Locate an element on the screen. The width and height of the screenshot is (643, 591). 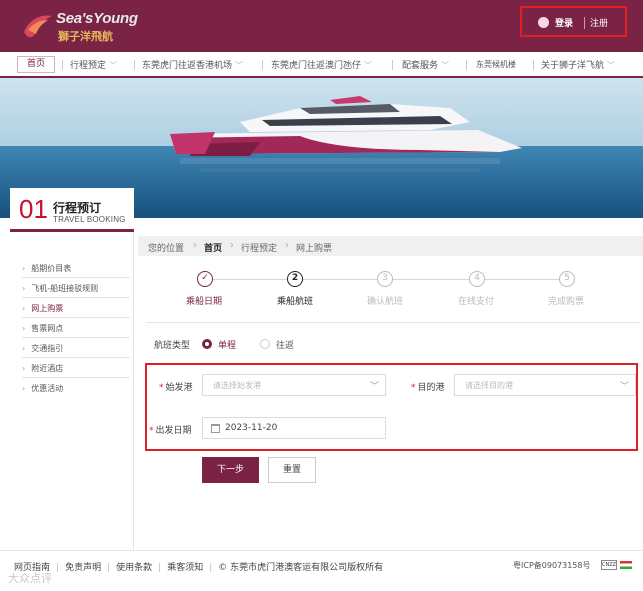
round-trip-label: 往返 is located at coordinates (285, 344).